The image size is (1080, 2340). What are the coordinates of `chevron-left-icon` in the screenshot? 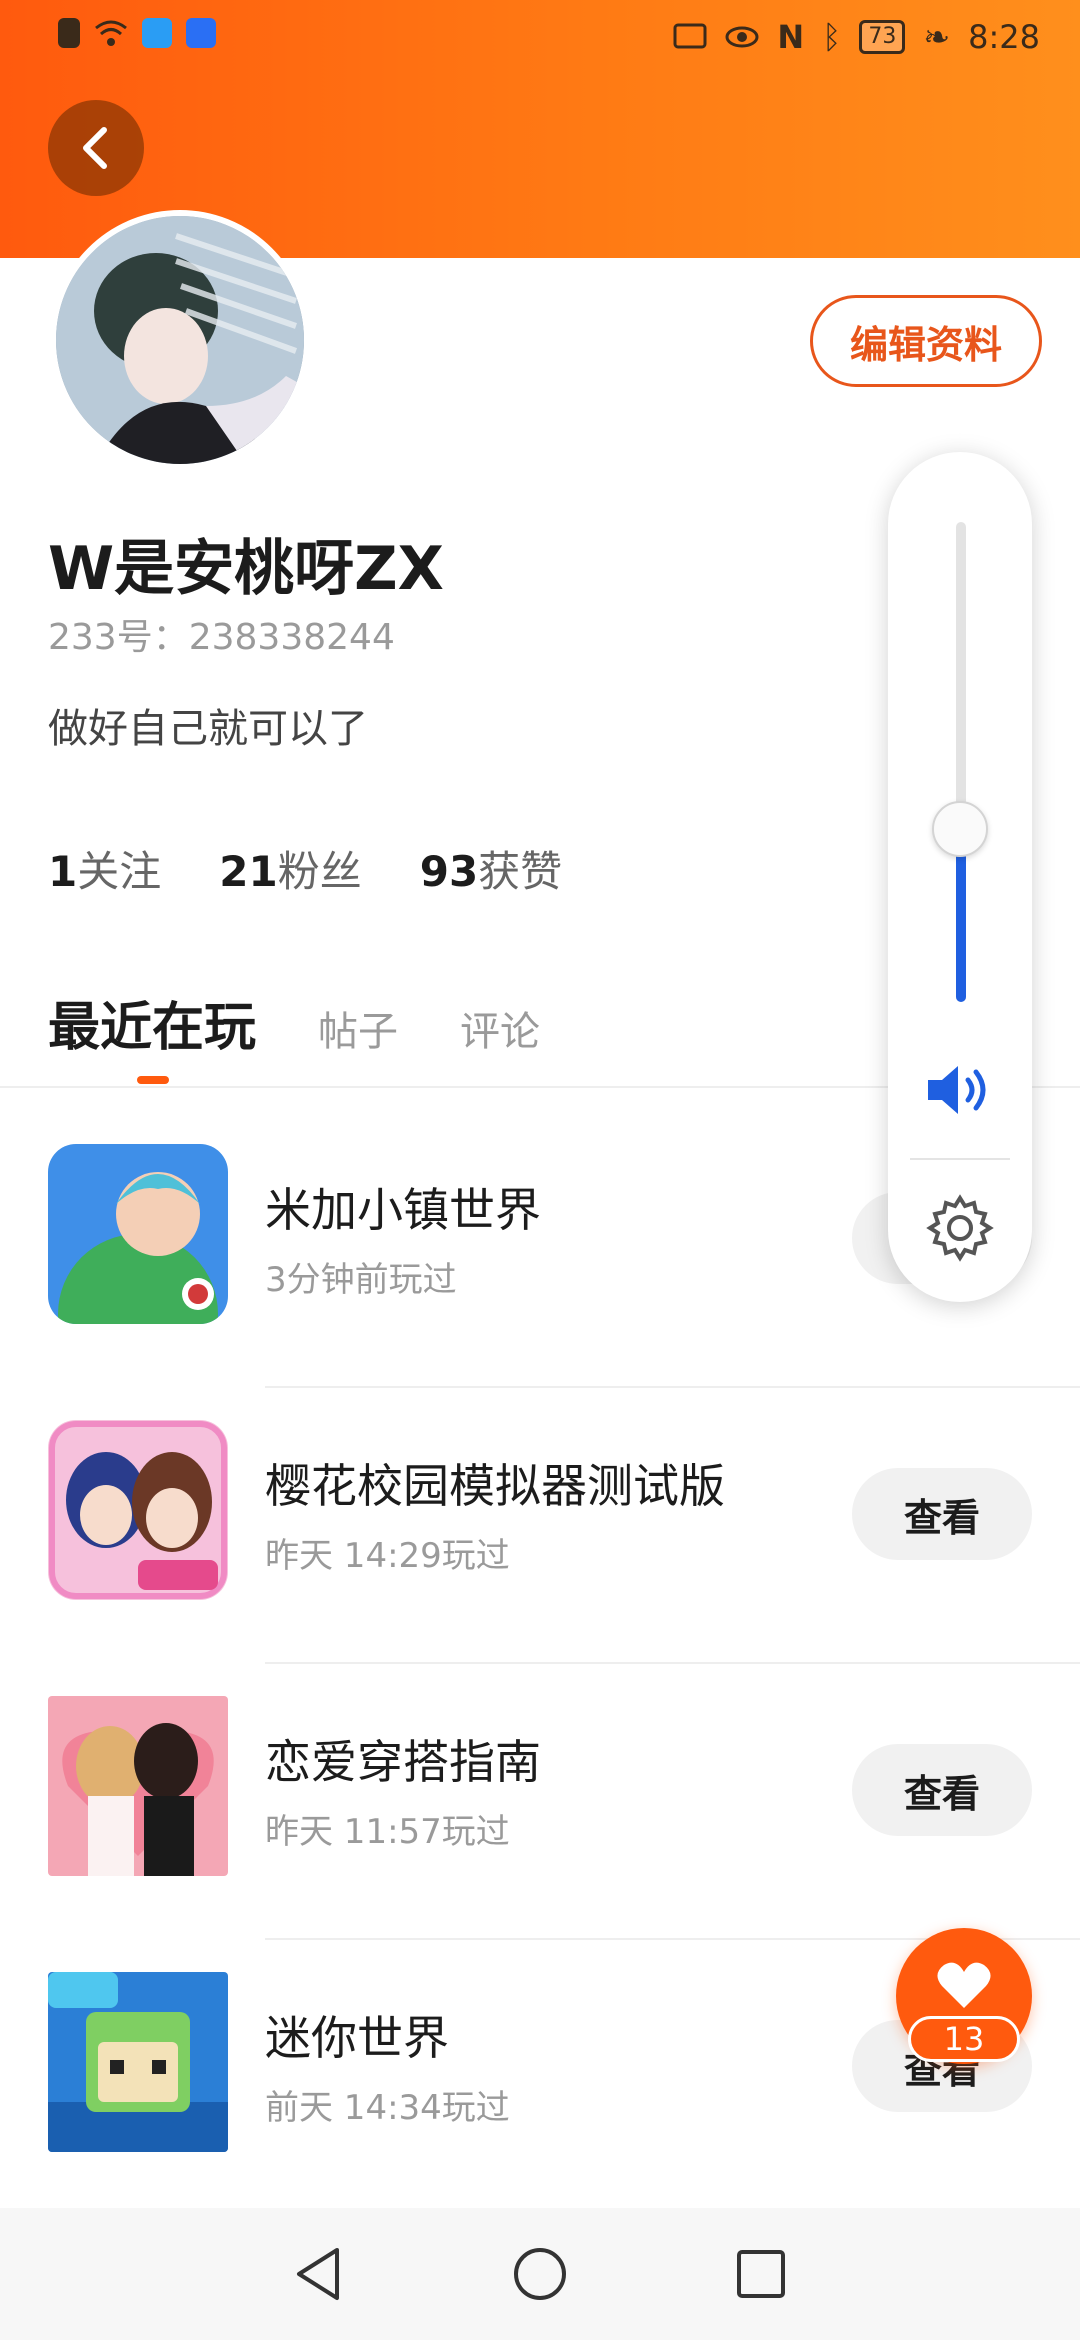 It's located at (95, 148).